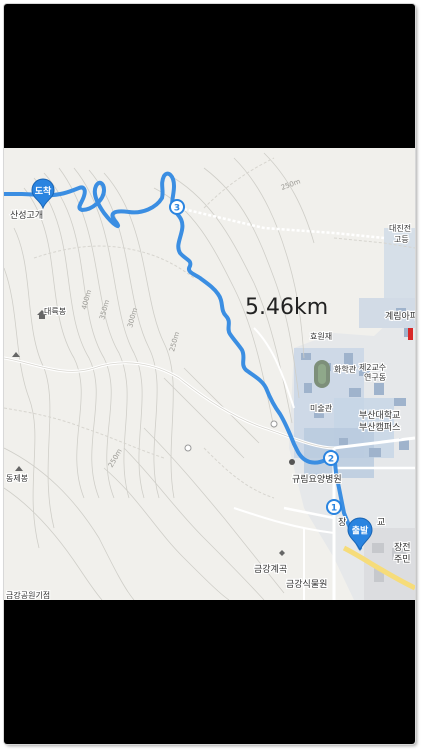 This screenshot has height=750, width=421. What do you see at coordinates (317, 479) in the screenshot?
I see `label-kyurim-hospital: 규림요양병원` at bounding box center [317, 479].